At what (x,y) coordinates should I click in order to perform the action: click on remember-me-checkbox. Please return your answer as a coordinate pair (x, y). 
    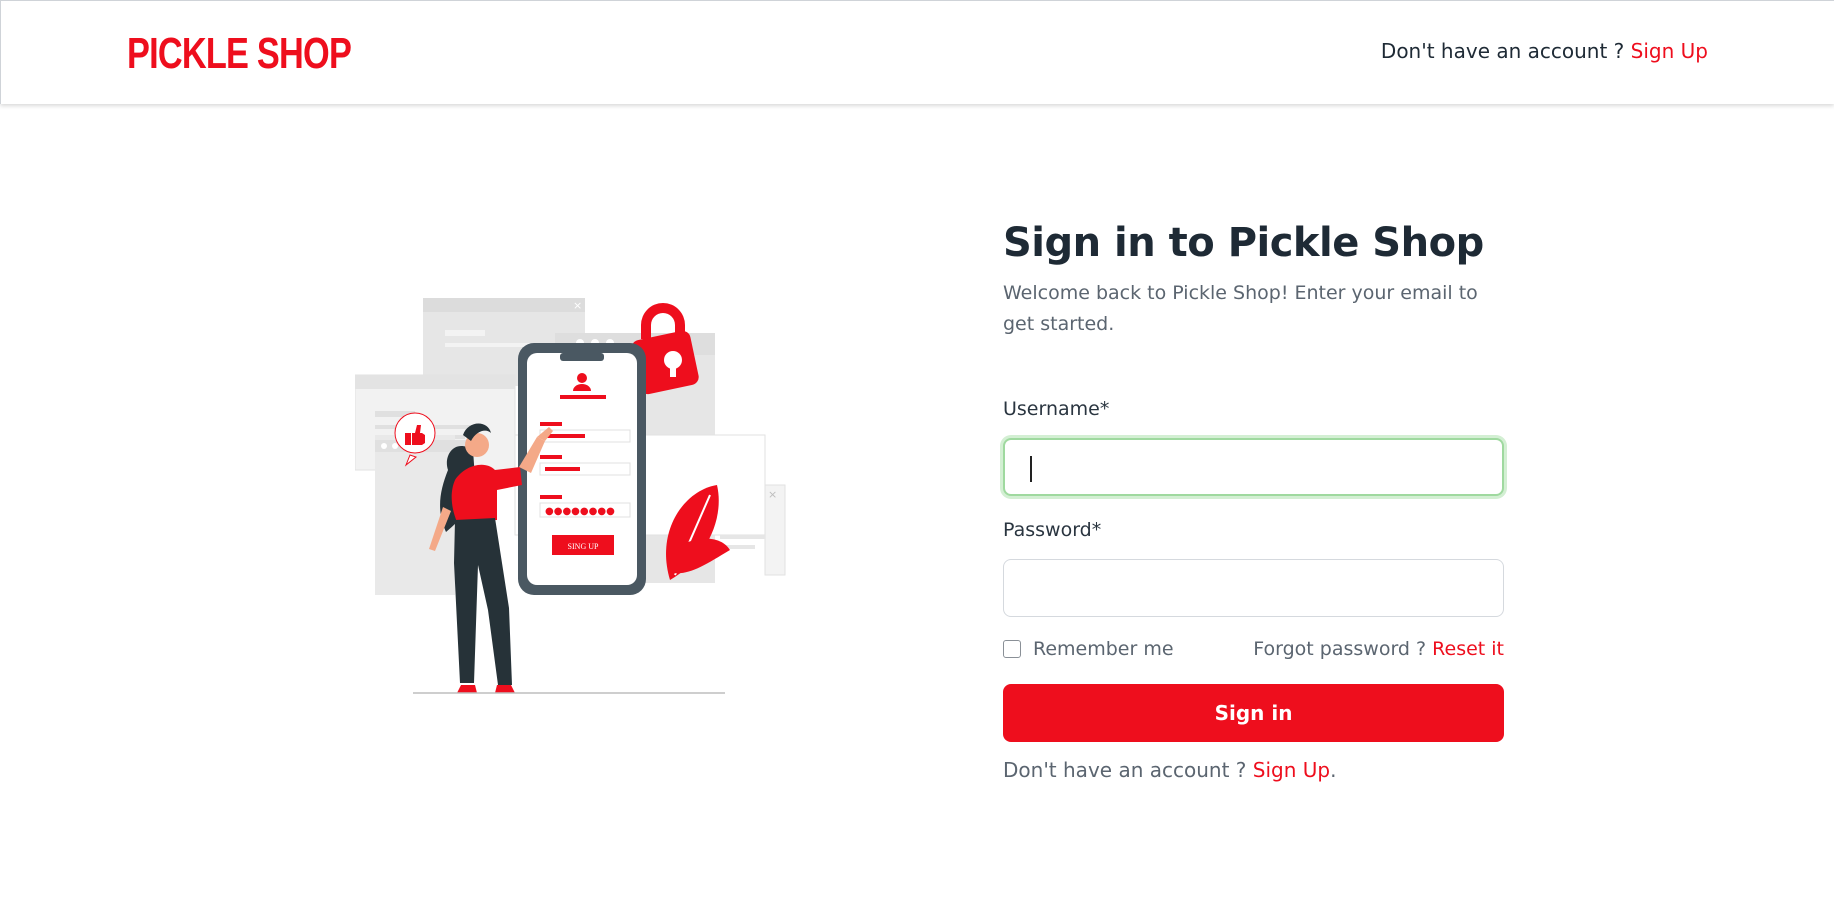
    Looking at the image, I should click on (1012, 649).